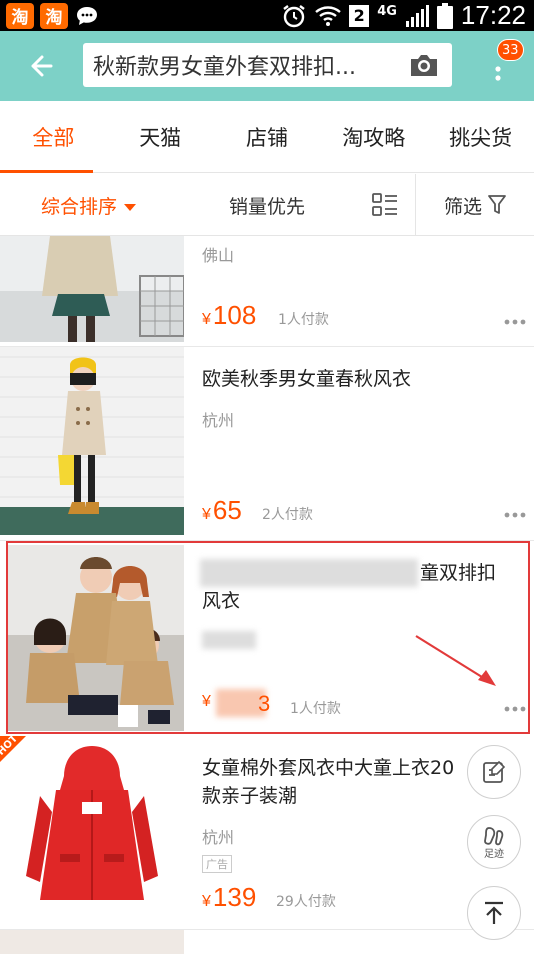 The height and width of the screenshot is (954, 534). I want to click on footprint-button: 足迹, so click(494, 842).